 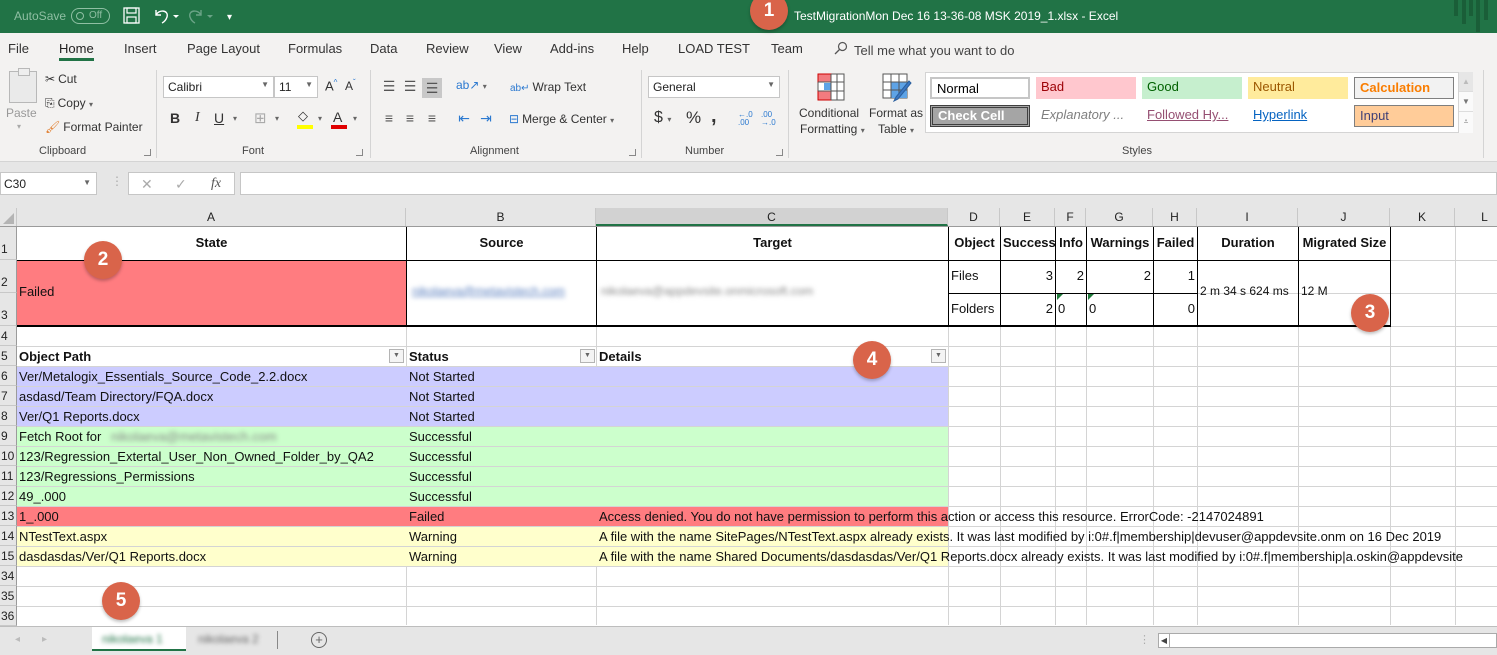 What do you see at coordinates (1422, 217) in the screenshot?
I see `column-header-k: K` at bounding box center [1422, 217].